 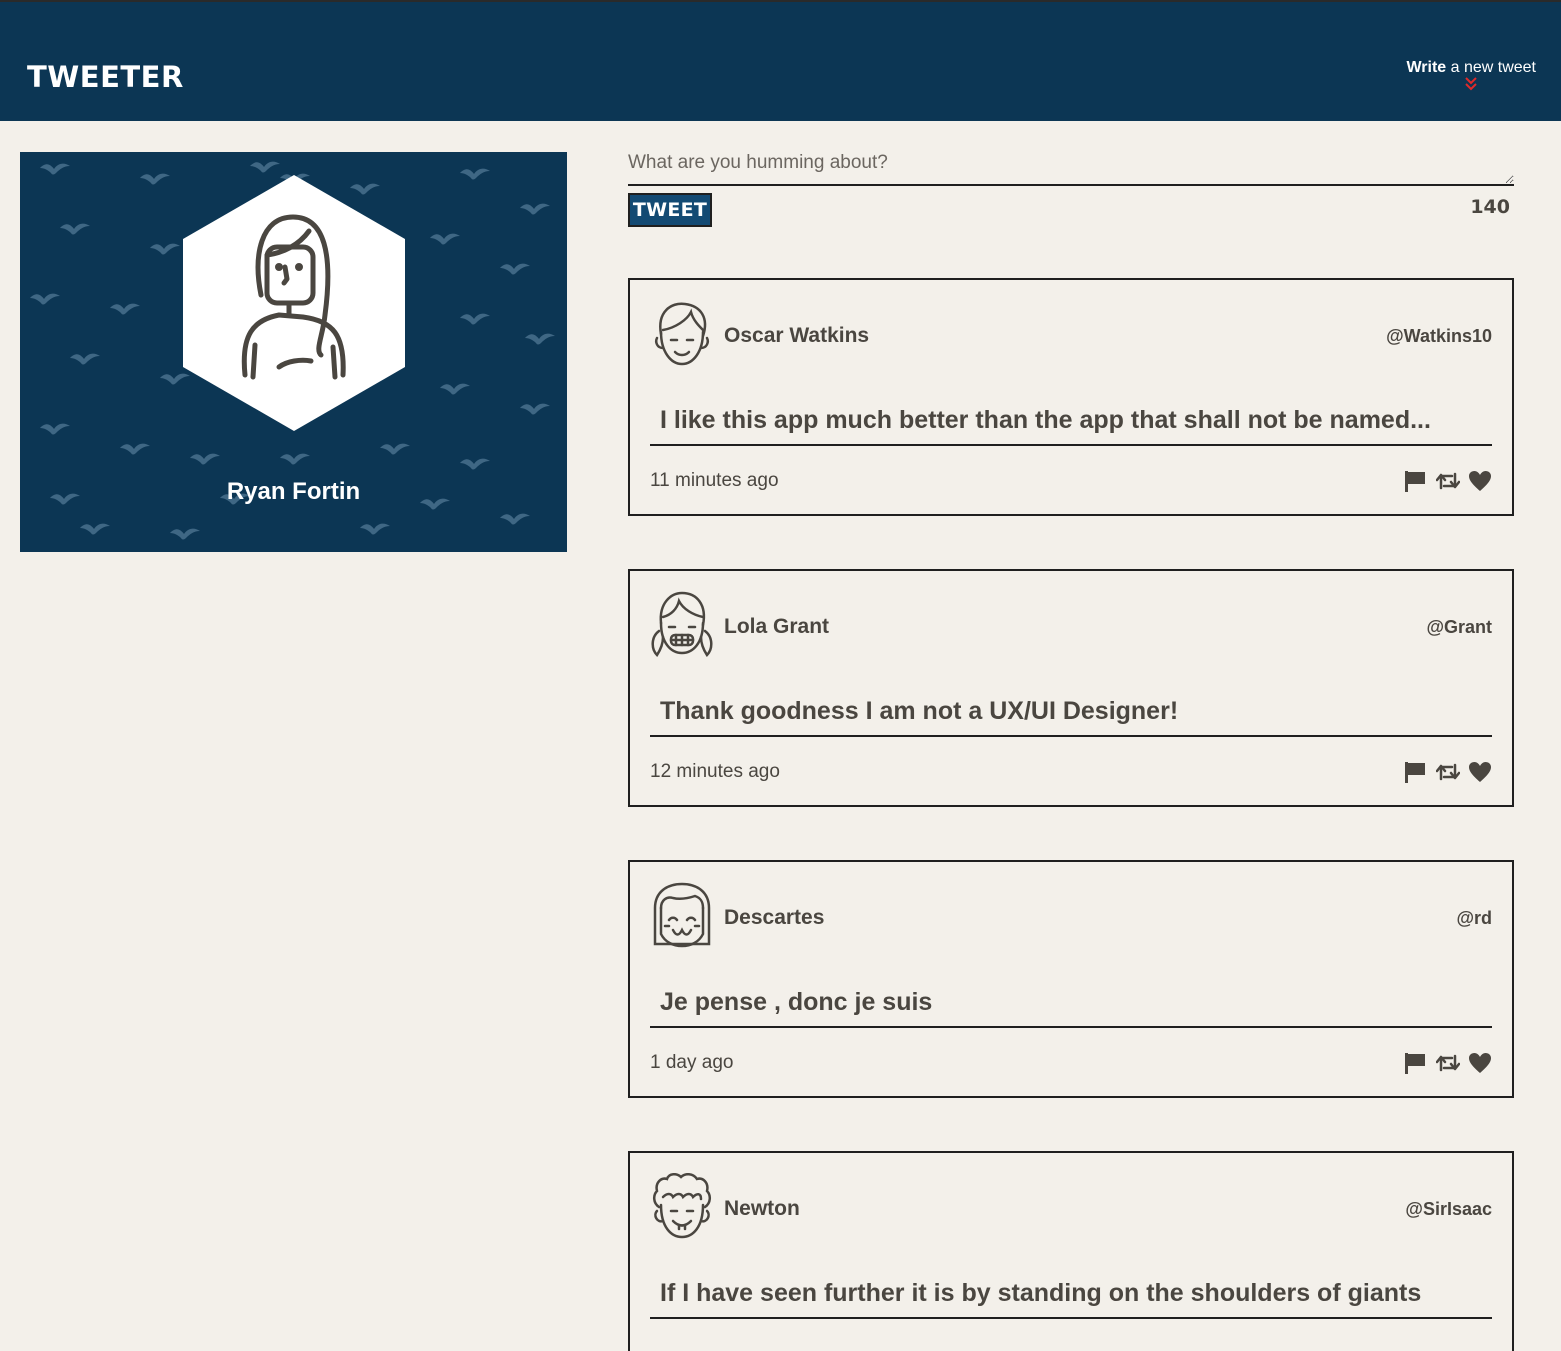 I want to click on tweet-author-handle: @rd, so click(x=1474, y=918).